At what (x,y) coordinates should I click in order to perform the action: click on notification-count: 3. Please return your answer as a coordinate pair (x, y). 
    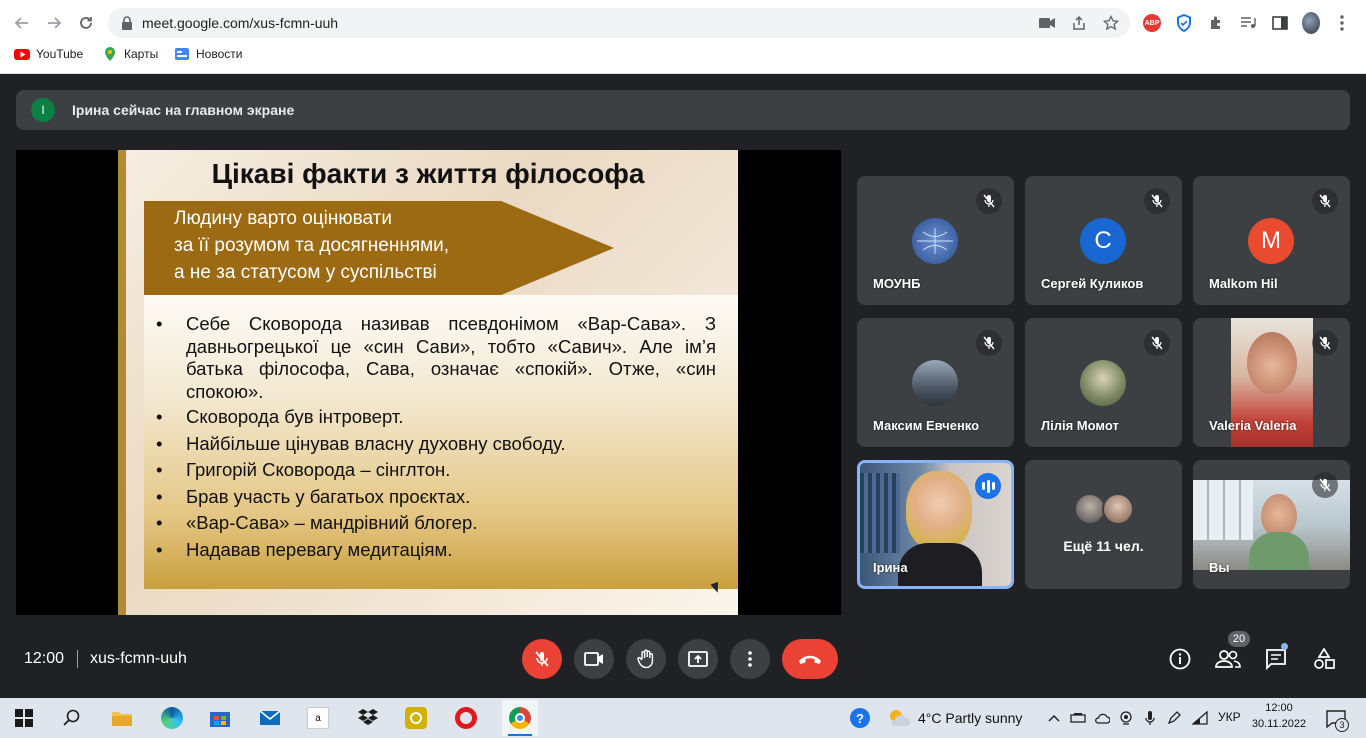
    Looking at the image, I should click on (1342, 725).